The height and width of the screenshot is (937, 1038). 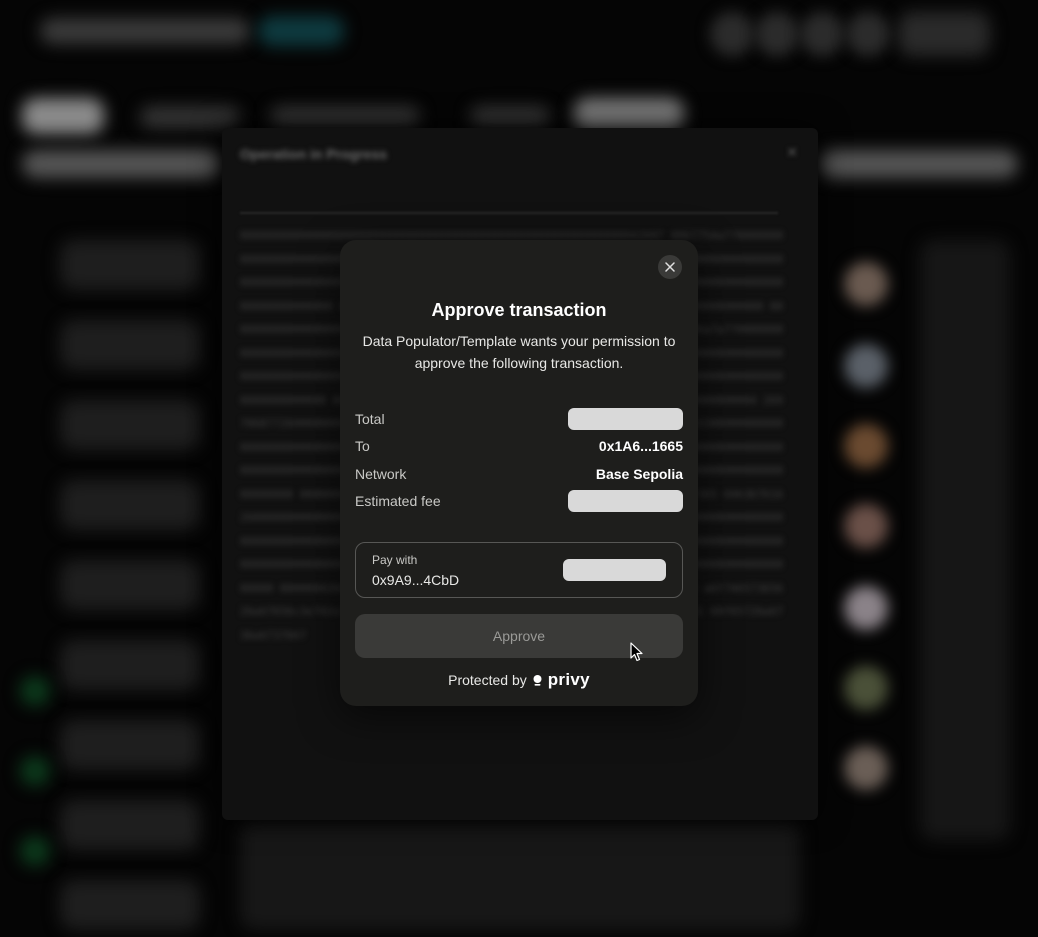 I want to click on operation-modal-divider, so click(x=509, y=213).